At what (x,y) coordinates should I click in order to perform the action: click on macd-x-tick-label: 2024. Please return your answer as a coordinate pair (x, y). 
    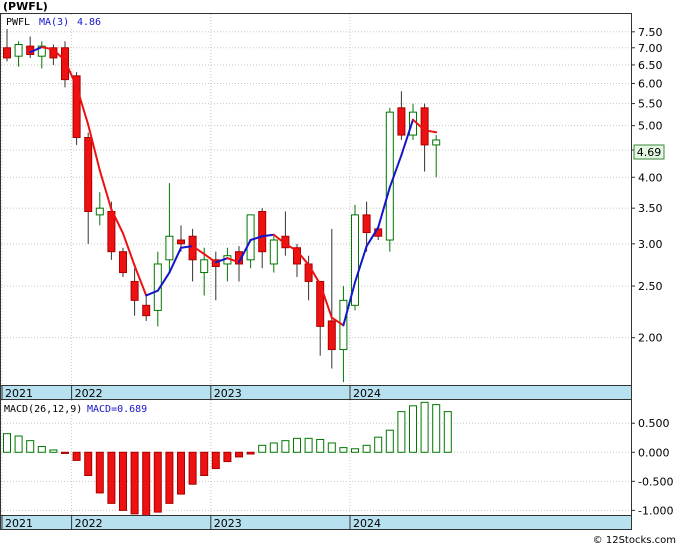
    Looking at the image, I should click on (367, 523).